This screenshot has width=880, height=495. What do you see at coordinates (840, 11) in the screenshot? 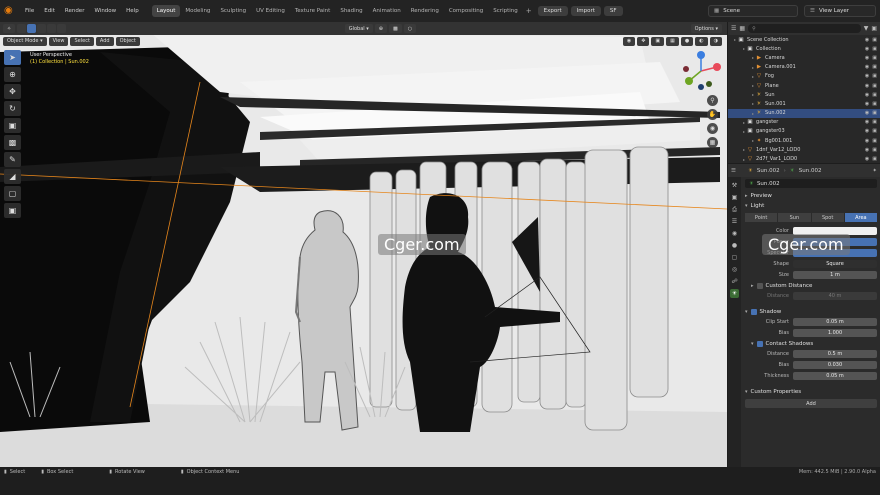
I see `view-layer-selector: ☰ View Layer` at bounding box center [840, 11].